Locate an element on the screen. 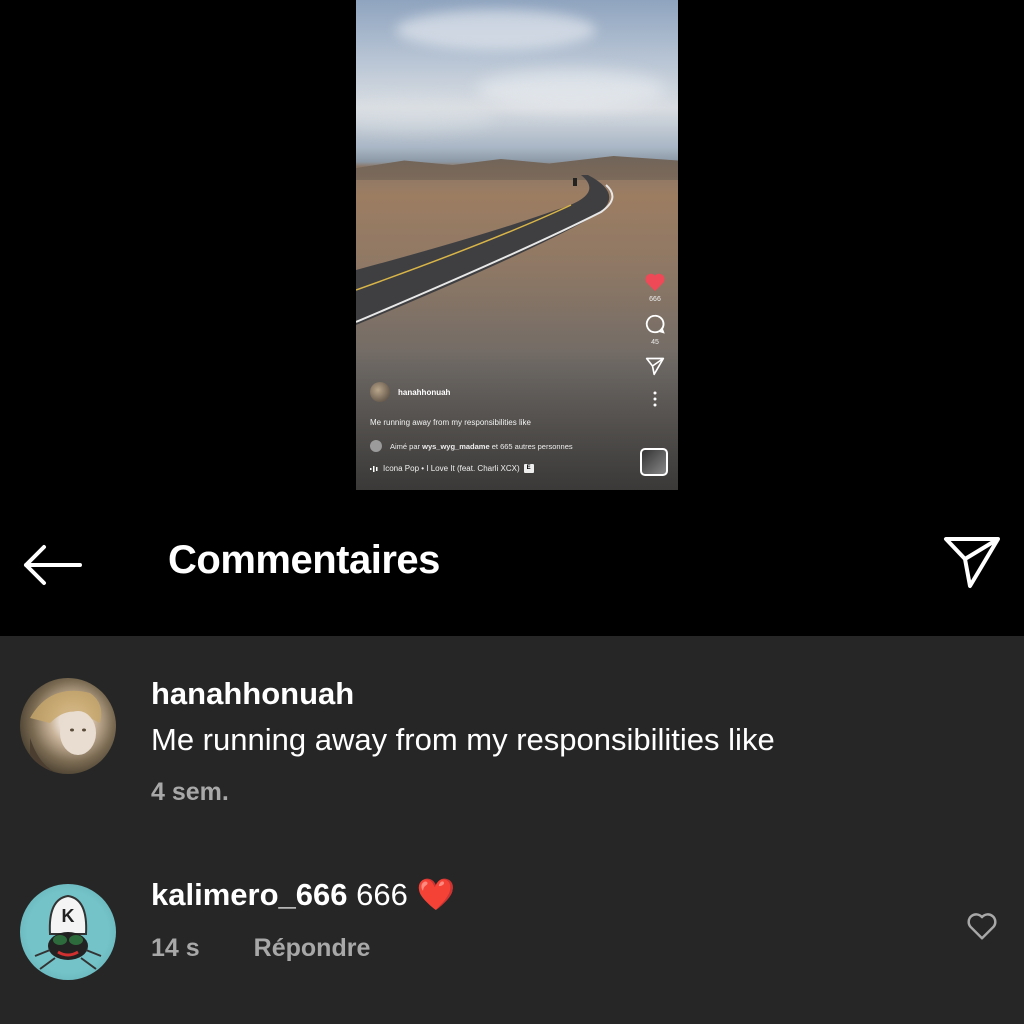 The width and height of the screenshot is (1024, 1024). reel-author: hanahhonuah is located at coordinates (410, 392).